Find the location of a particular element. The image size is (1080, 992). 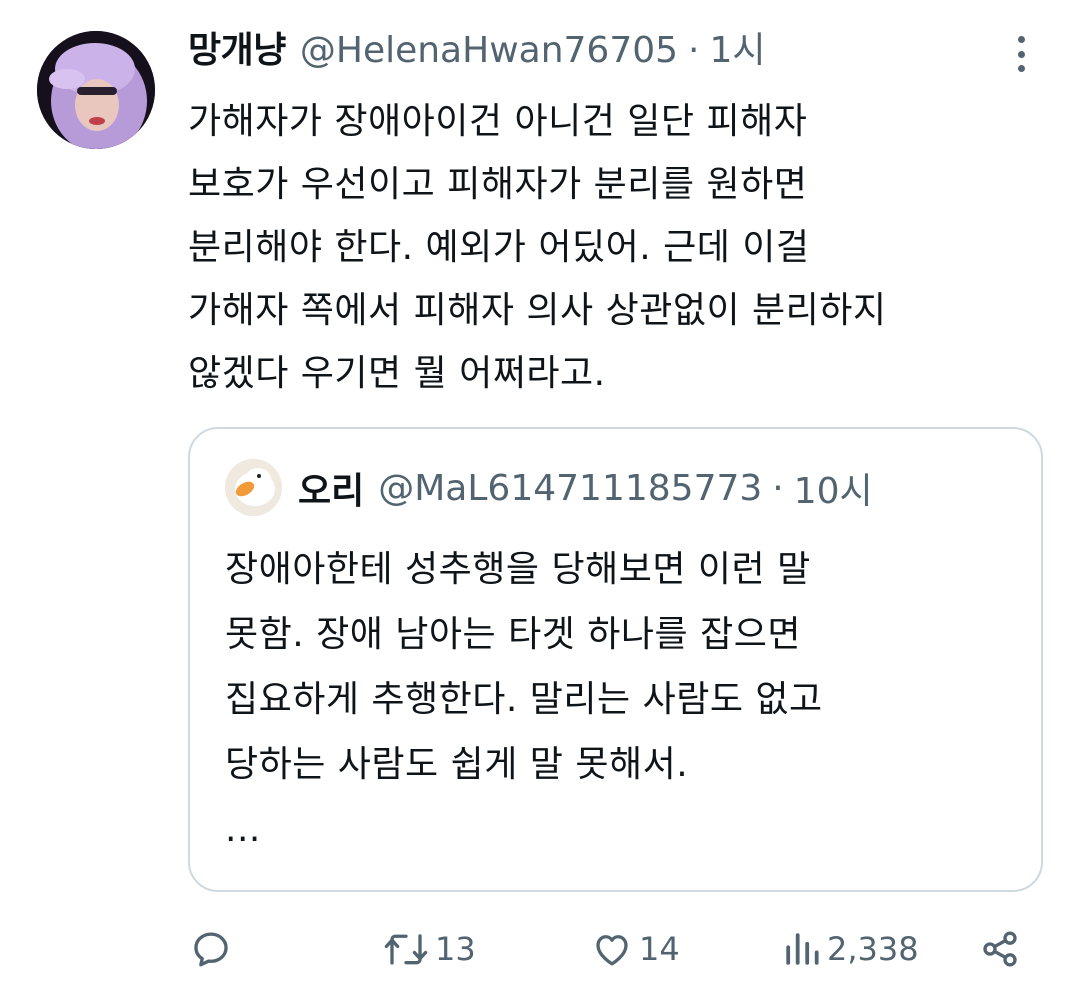

like-button: 14 is located at coordinates (635, 949).